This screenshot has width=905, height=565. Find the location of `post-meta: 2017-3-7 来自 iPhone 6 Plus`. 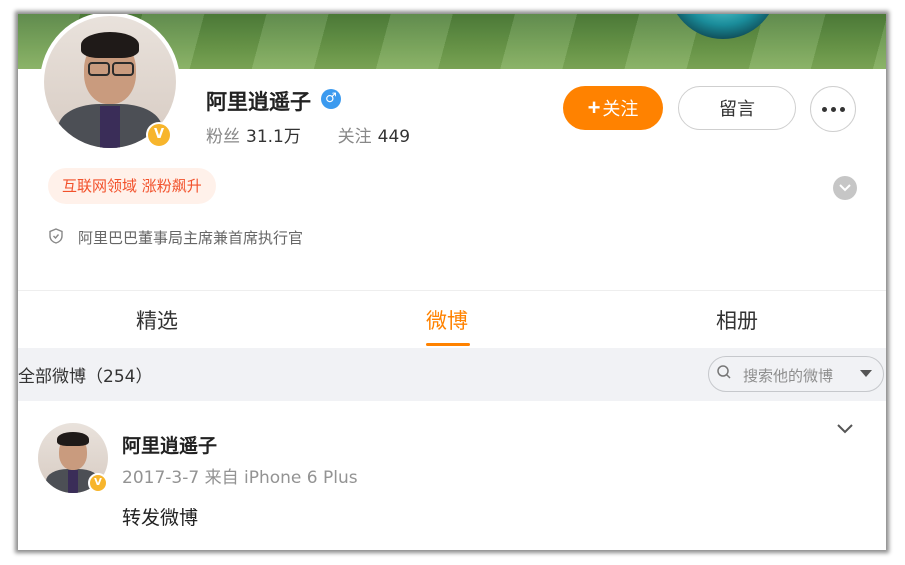

post-meta: 2017-3-7 来自 iPhone 6 Plus is located at coordinates (240, 478).